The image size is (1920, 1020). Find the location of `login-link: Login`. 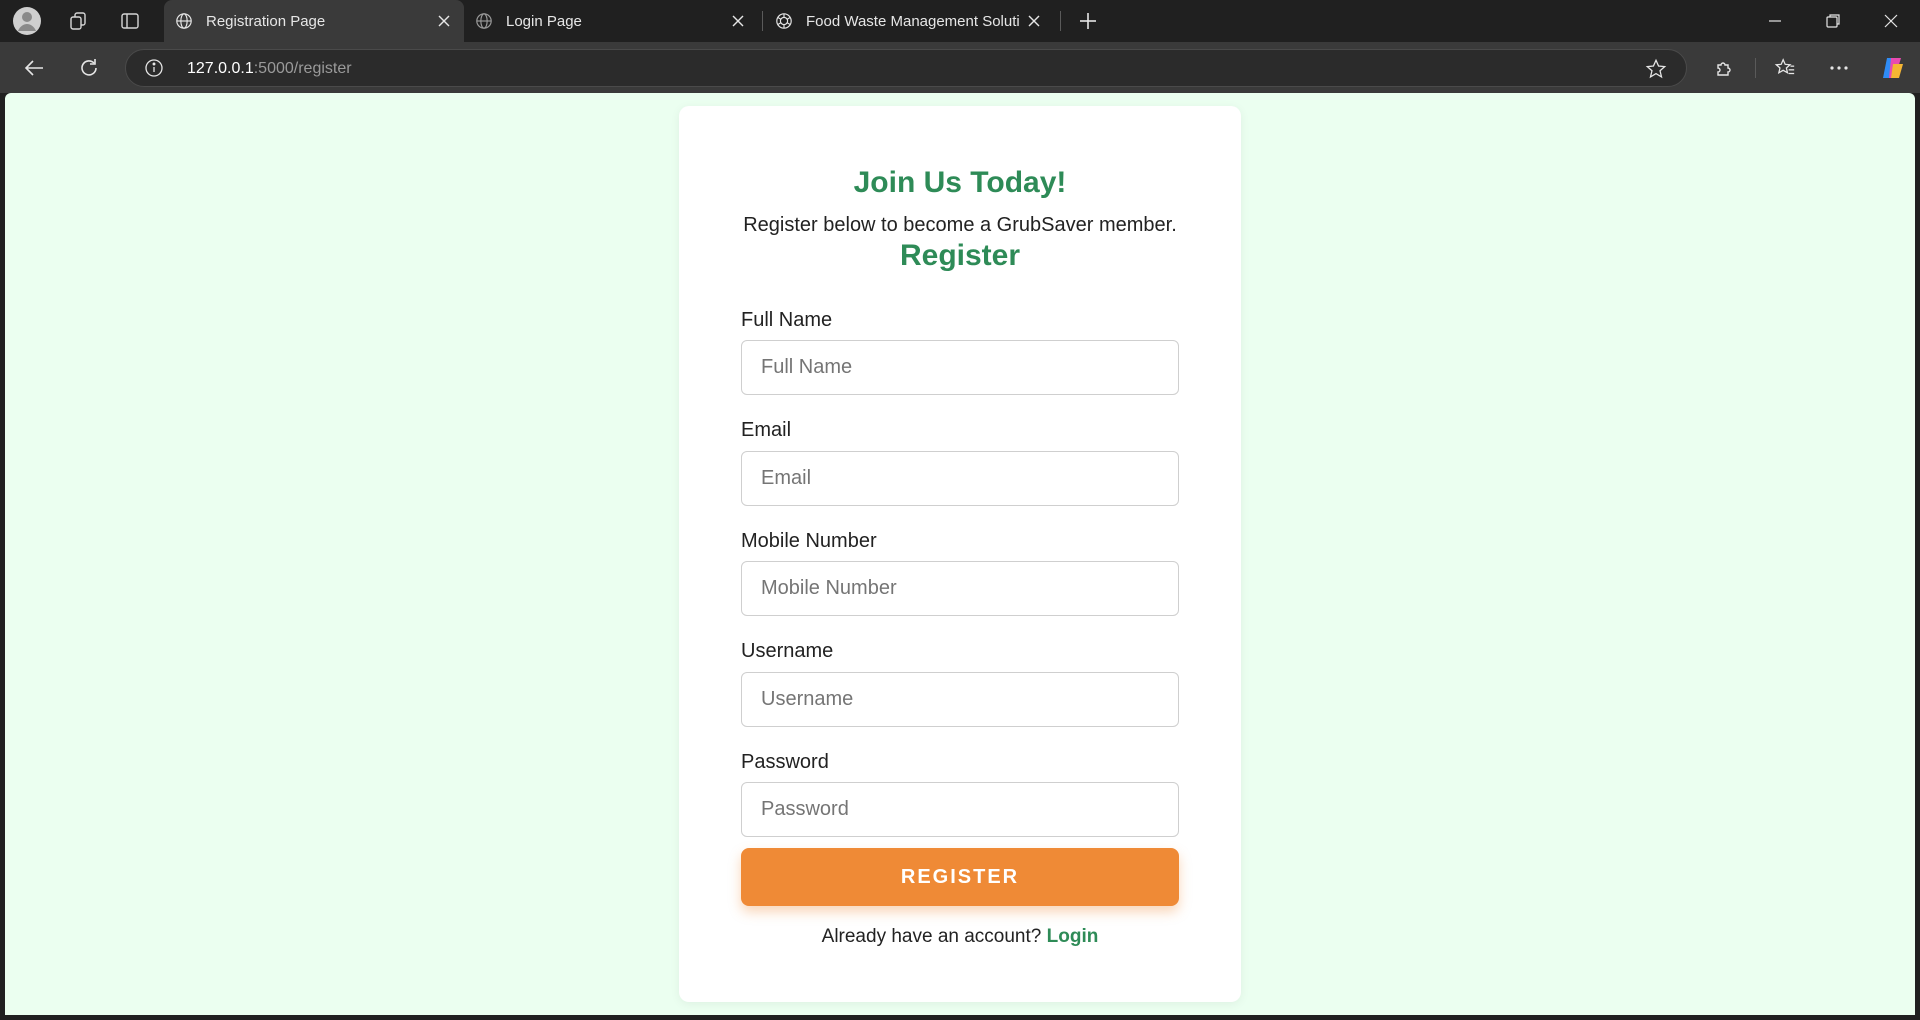

login-link: Login is located at coordinates (1073, 936).